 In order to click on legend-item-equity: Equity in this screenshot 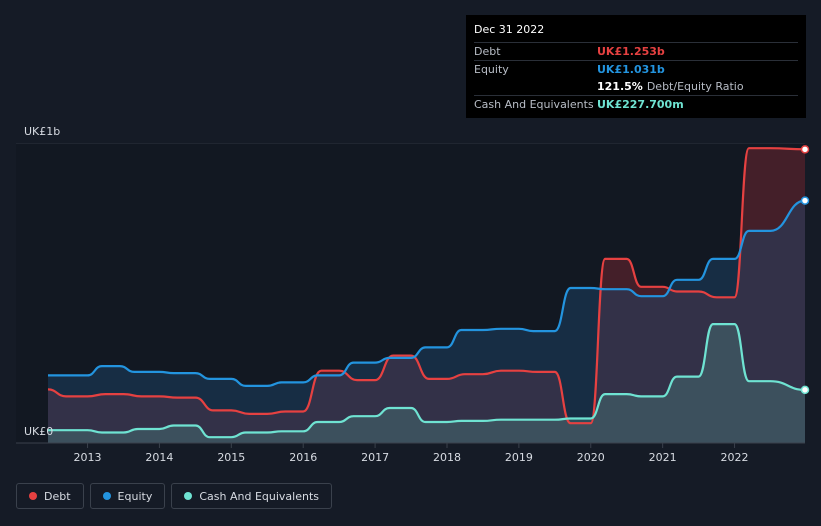, I will do `click(127, 496)`.